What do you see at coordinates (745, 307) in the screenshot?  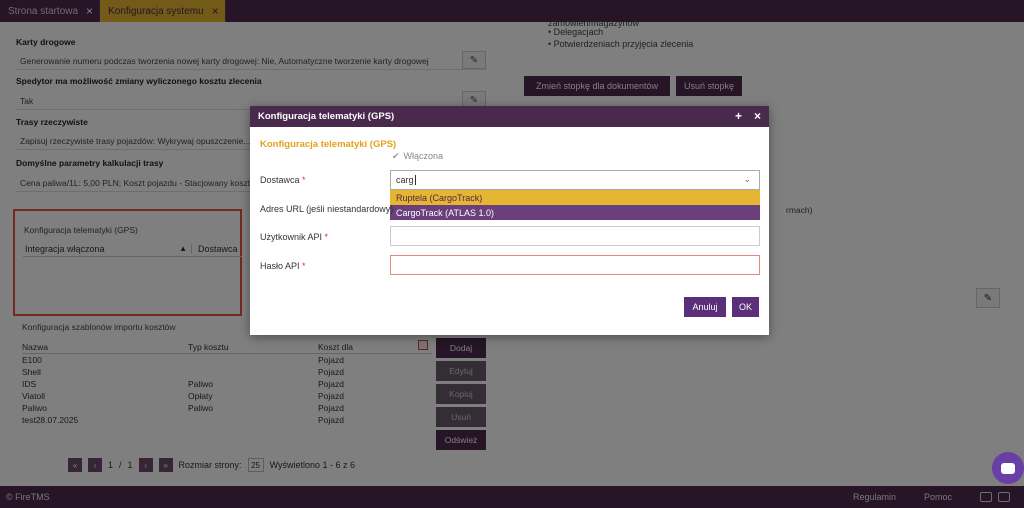 I see `ok-button: OK` at bounding box center [745, 307].